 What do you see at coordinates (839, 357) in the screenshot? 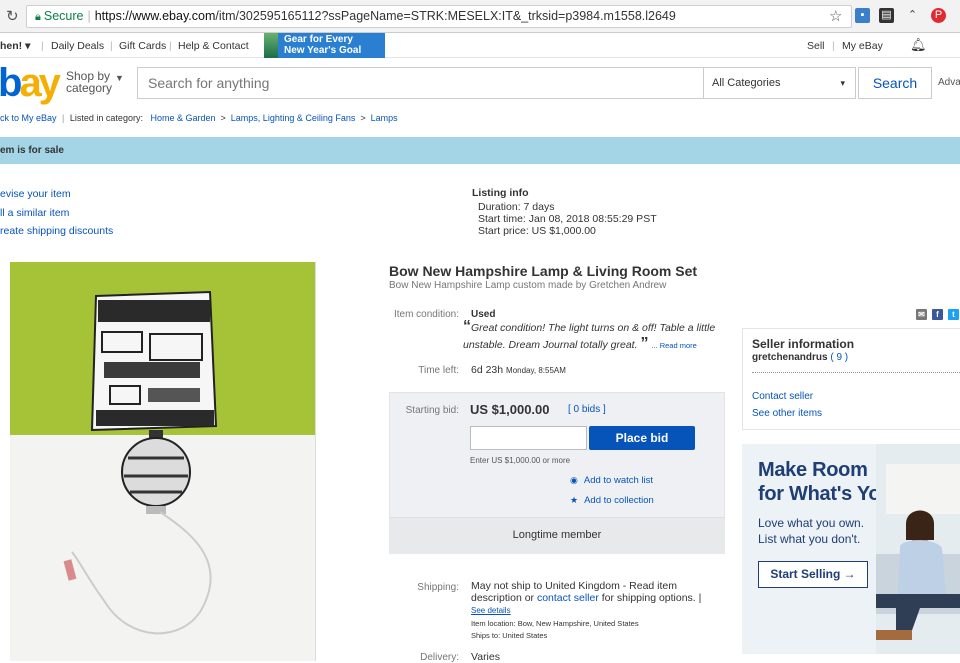
I see `seller-feedback: ( 9 )` at bounding box center [839, 357].